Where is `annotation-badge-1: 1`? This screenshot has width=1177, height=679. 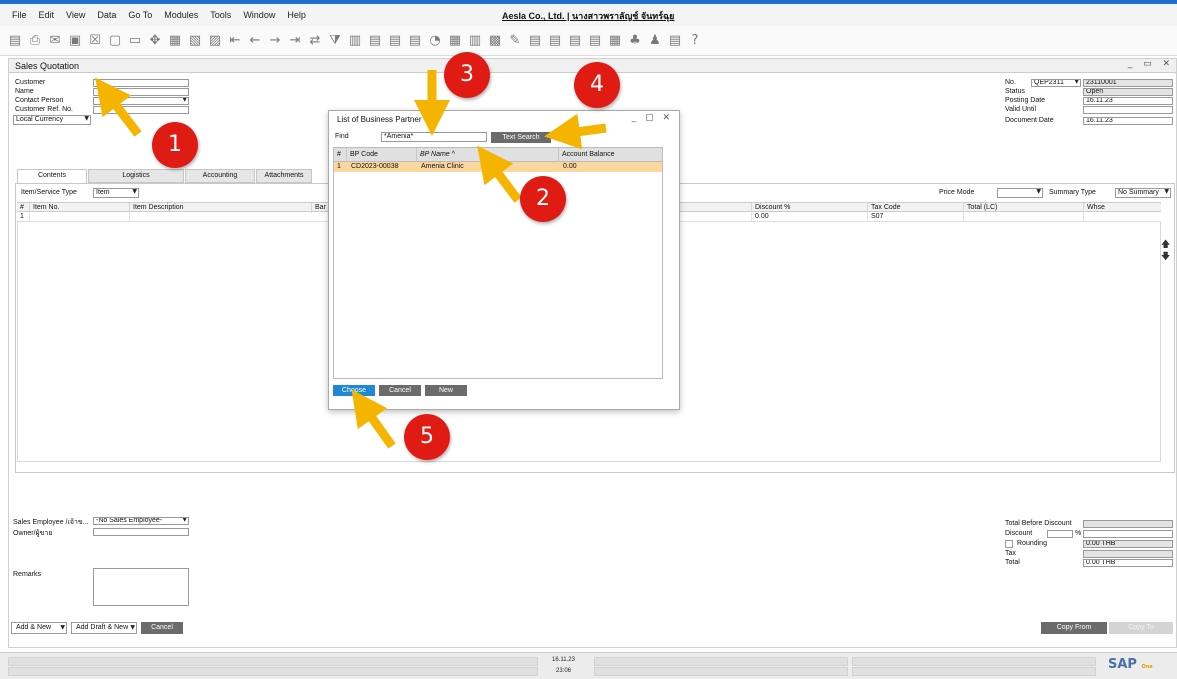 annotation-badge-1: 1 is located at coordinates (175, 145).